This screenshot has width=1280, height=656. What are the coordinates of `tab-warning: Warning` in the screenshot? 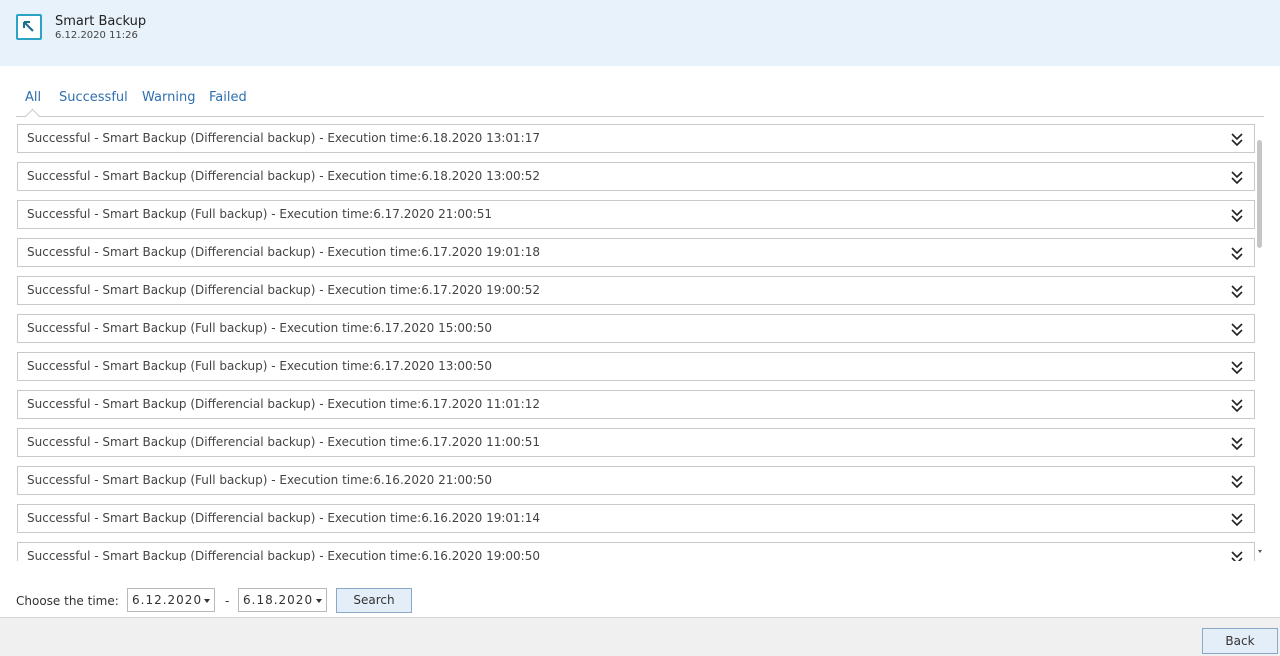 It's located at (168, 97).